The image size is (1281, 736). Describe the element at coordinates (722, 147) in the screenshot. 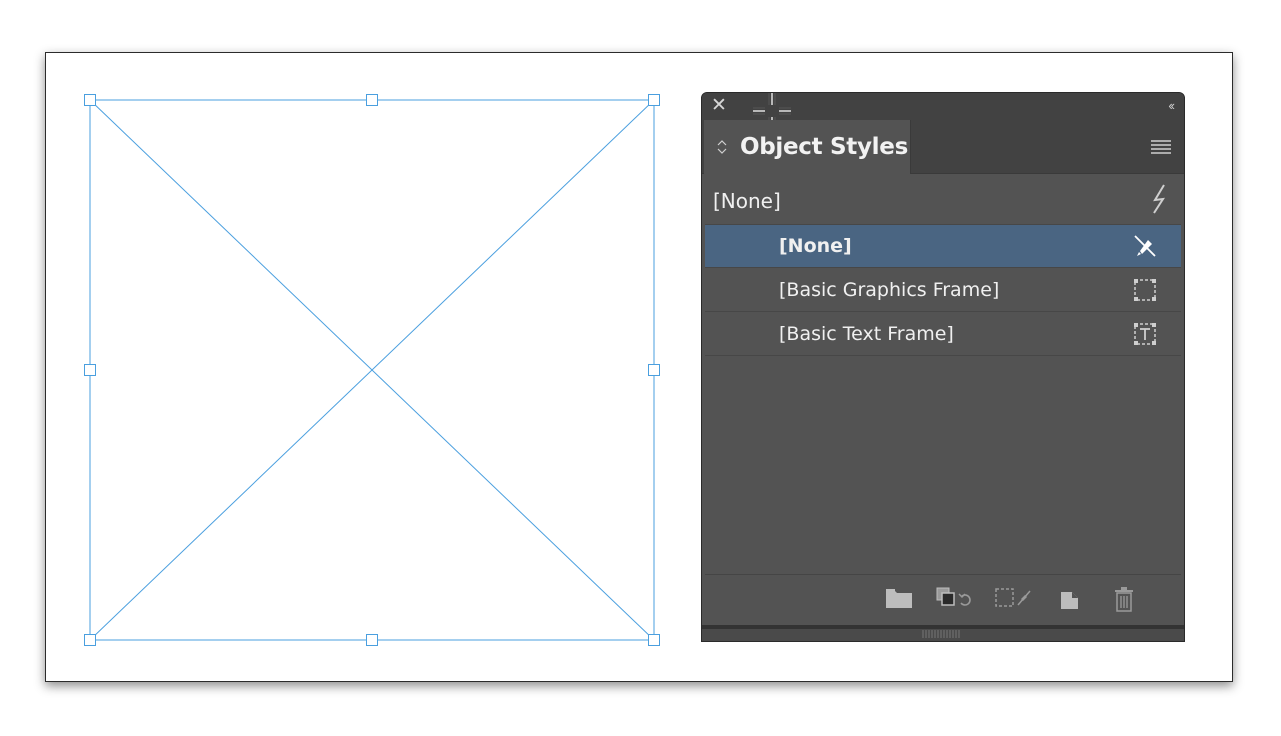

I see `tab-updown-icon` at that location.